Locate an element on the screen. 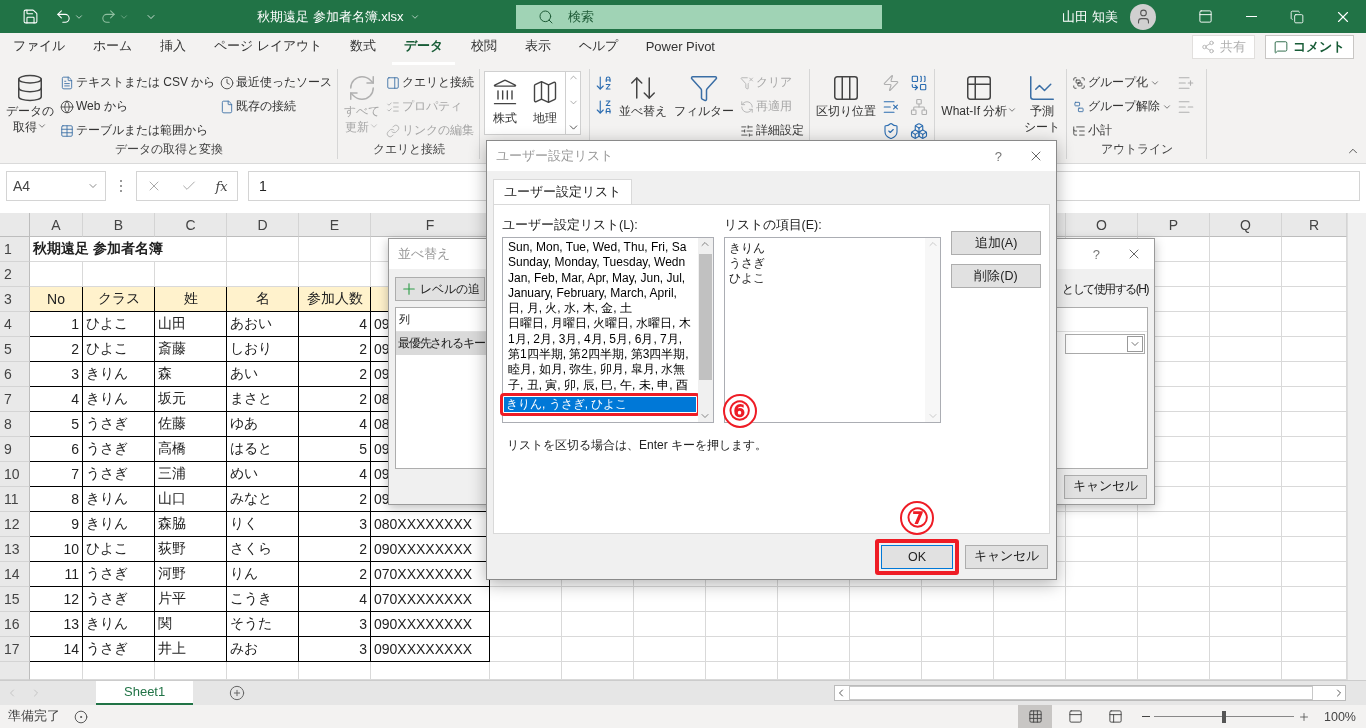  column-title: 姓 is located at coordinates (190, 299).